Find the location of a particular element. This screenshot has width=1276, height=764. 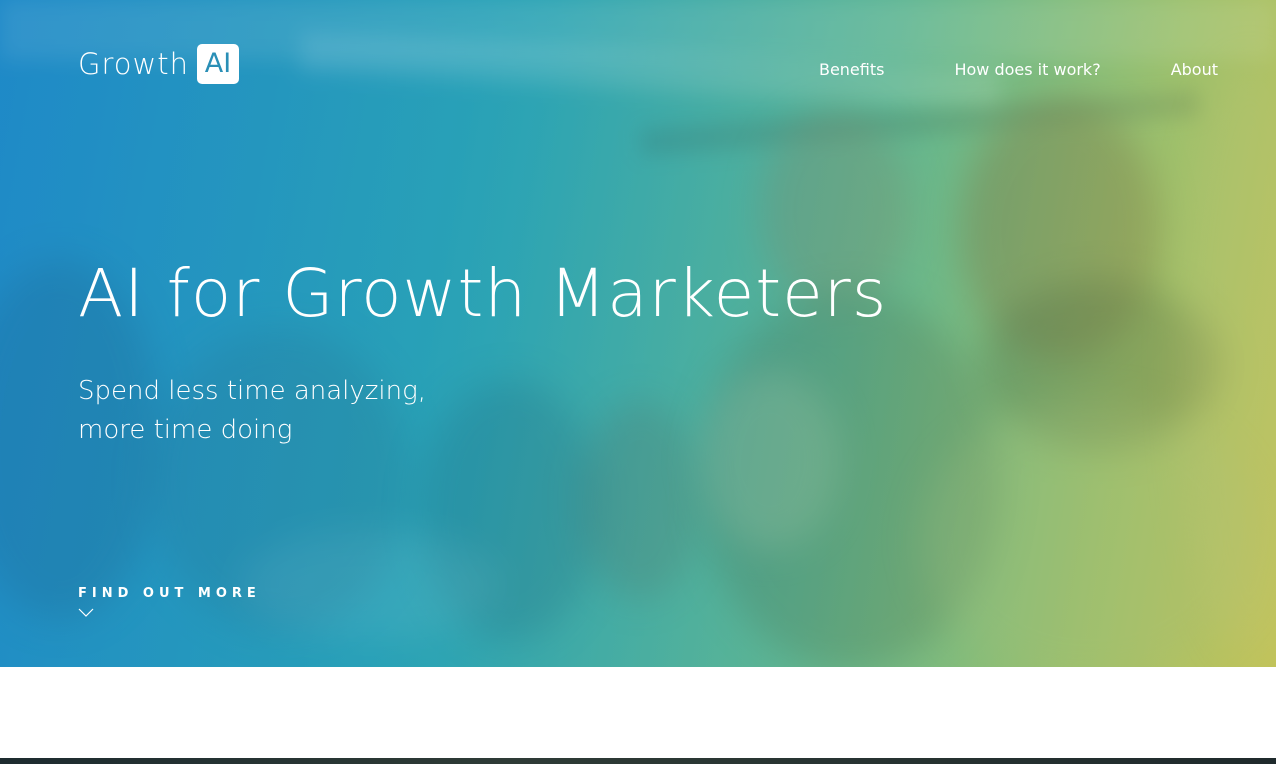

main-nav: Benefits How does it work? About is located at coordinates (1018, 70).